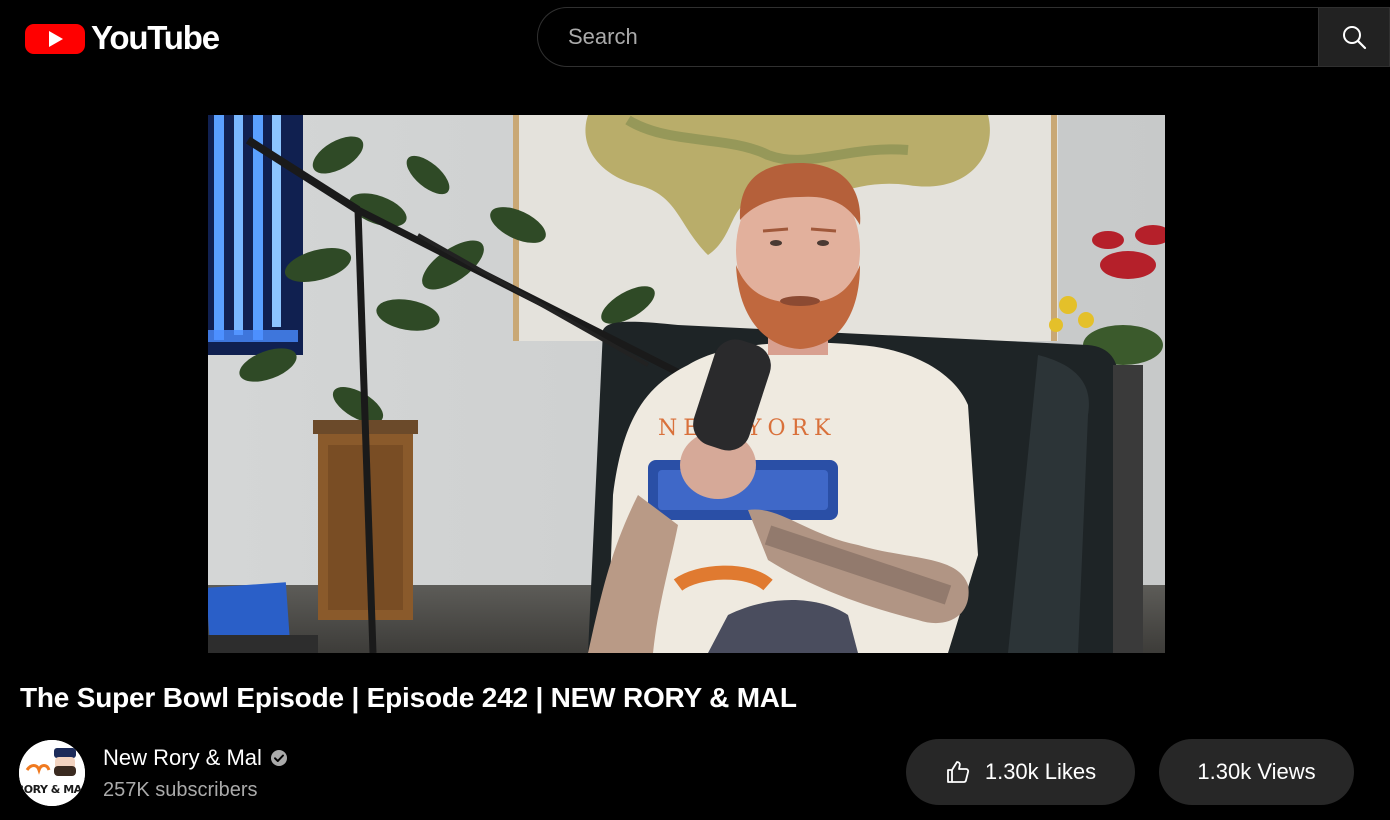 Image resolution: width=1390 pixels, height=820 pixels. I want to click on channel-avatar-text: RORY & MAL, so click(52, 789).